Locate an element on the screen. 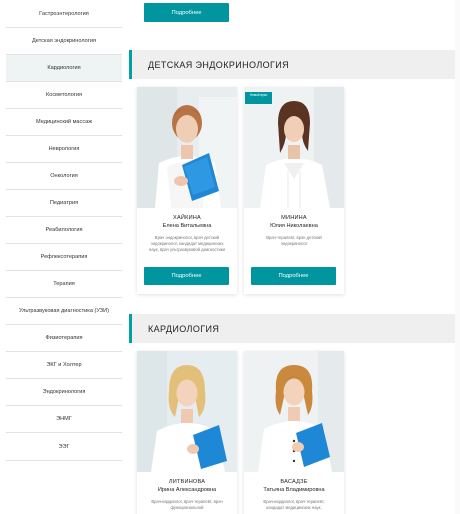  doctor-photo: Новый врач is located at coordinates (294, 147).